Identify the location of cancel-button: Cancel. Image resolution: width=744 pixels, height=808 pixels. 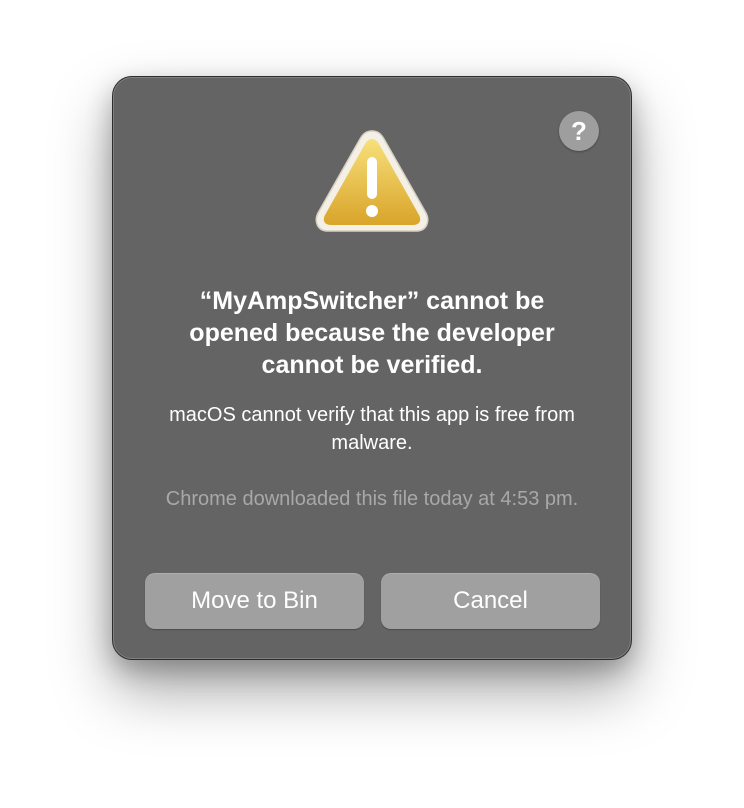
(490, 601).